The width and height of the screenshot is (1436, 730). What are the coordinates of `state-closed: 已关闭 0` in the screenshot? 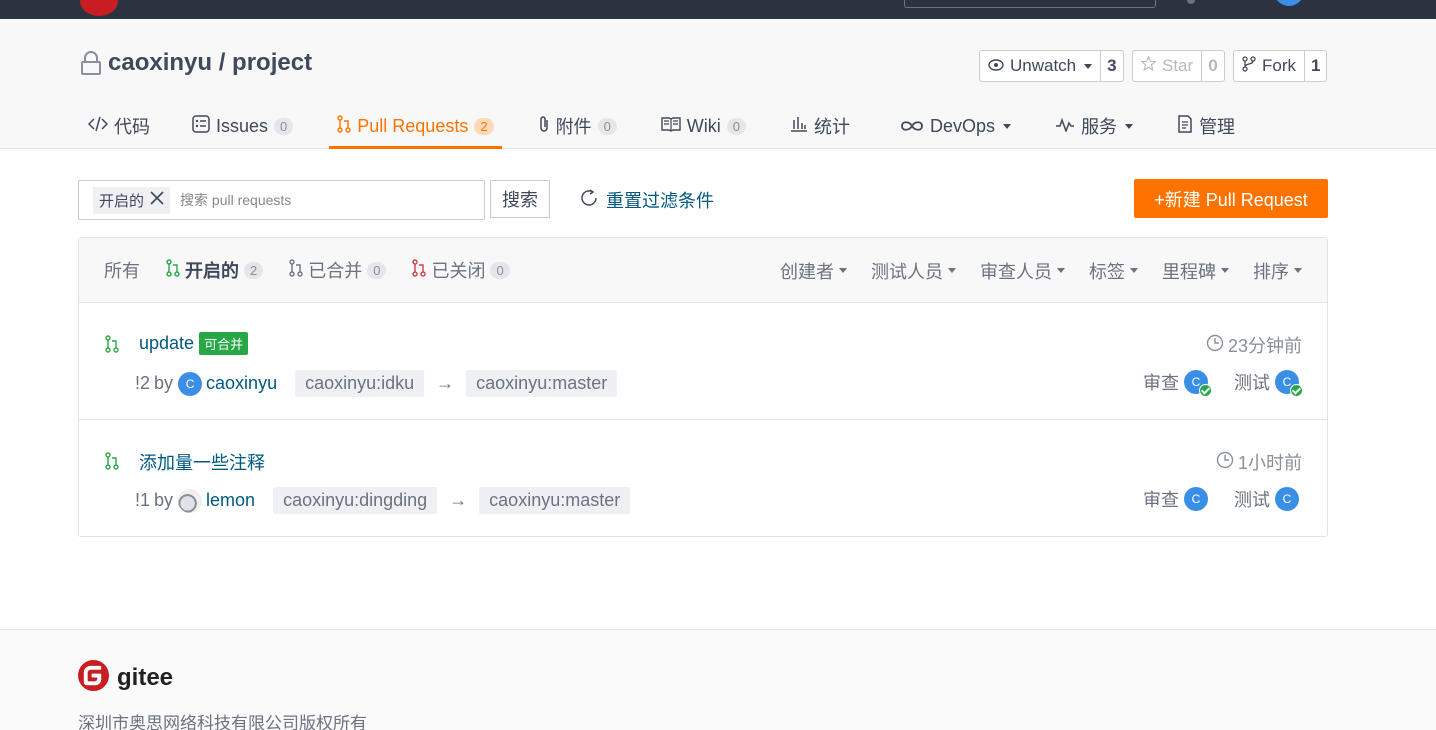 It's located at (461, 270).